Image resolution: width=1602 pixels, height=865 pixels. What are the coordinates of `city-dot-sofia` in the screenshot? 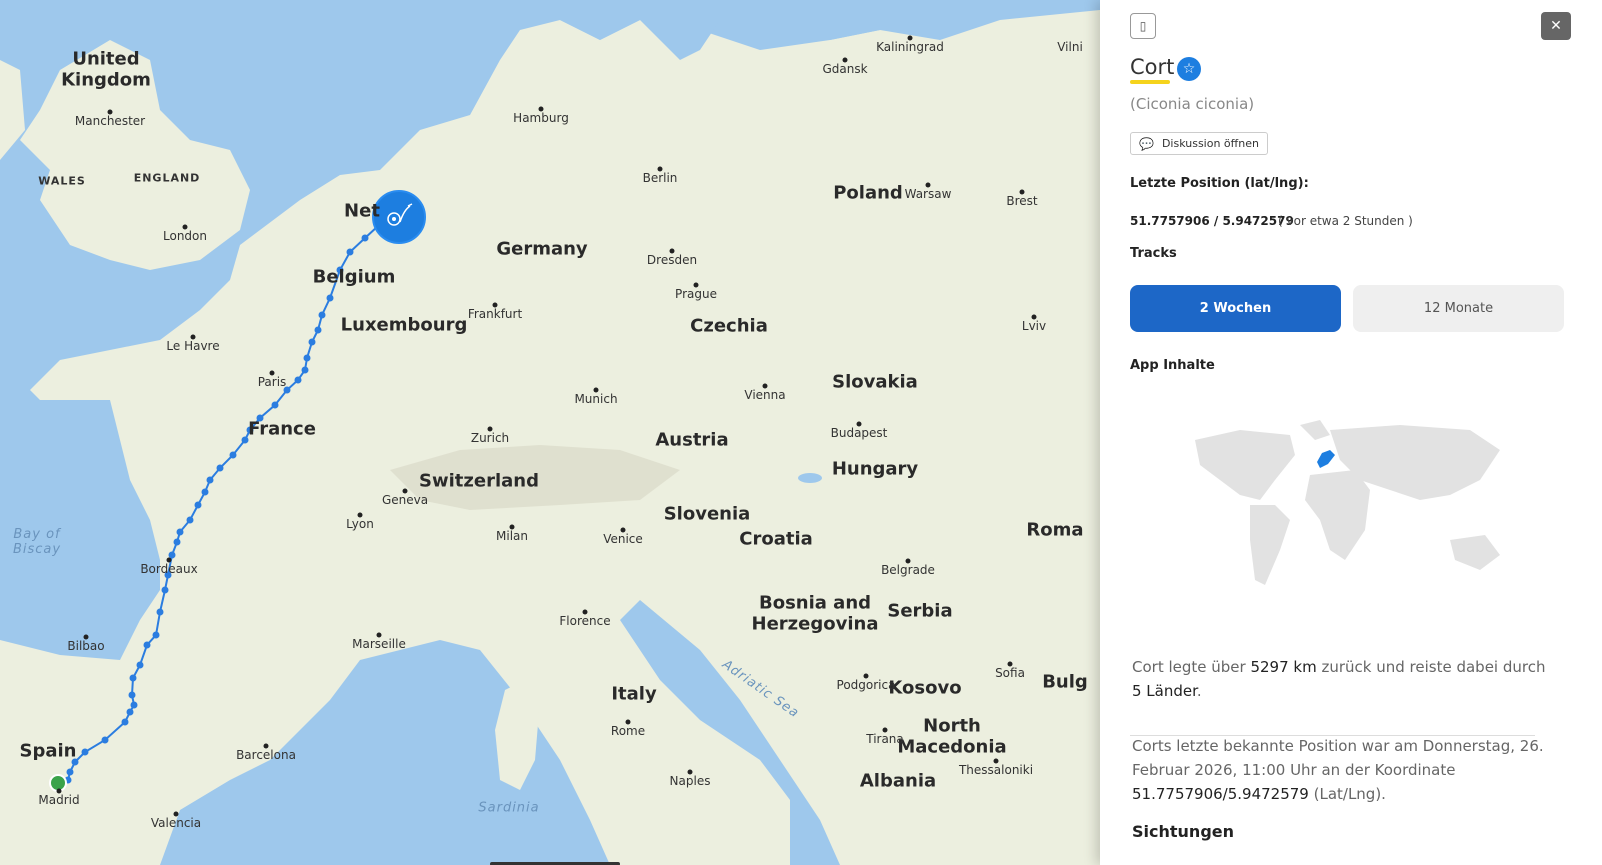 It's located at (1010, 664).